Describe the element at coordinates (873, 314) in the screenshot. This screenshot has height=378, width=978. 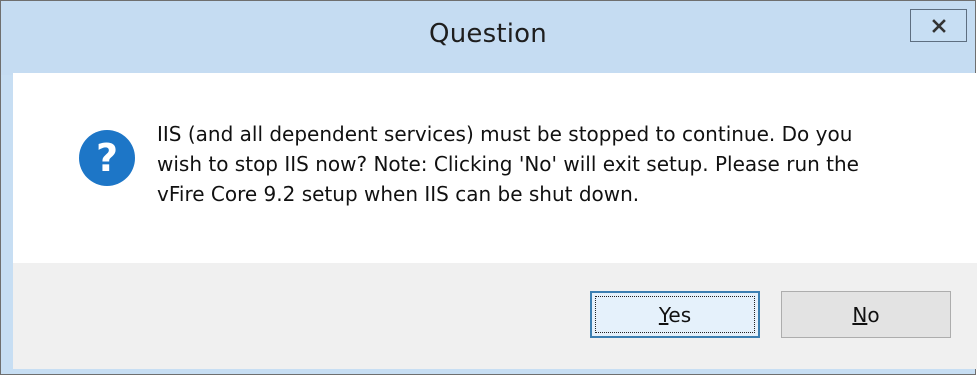
I see `no-label-rest: o` at that location.